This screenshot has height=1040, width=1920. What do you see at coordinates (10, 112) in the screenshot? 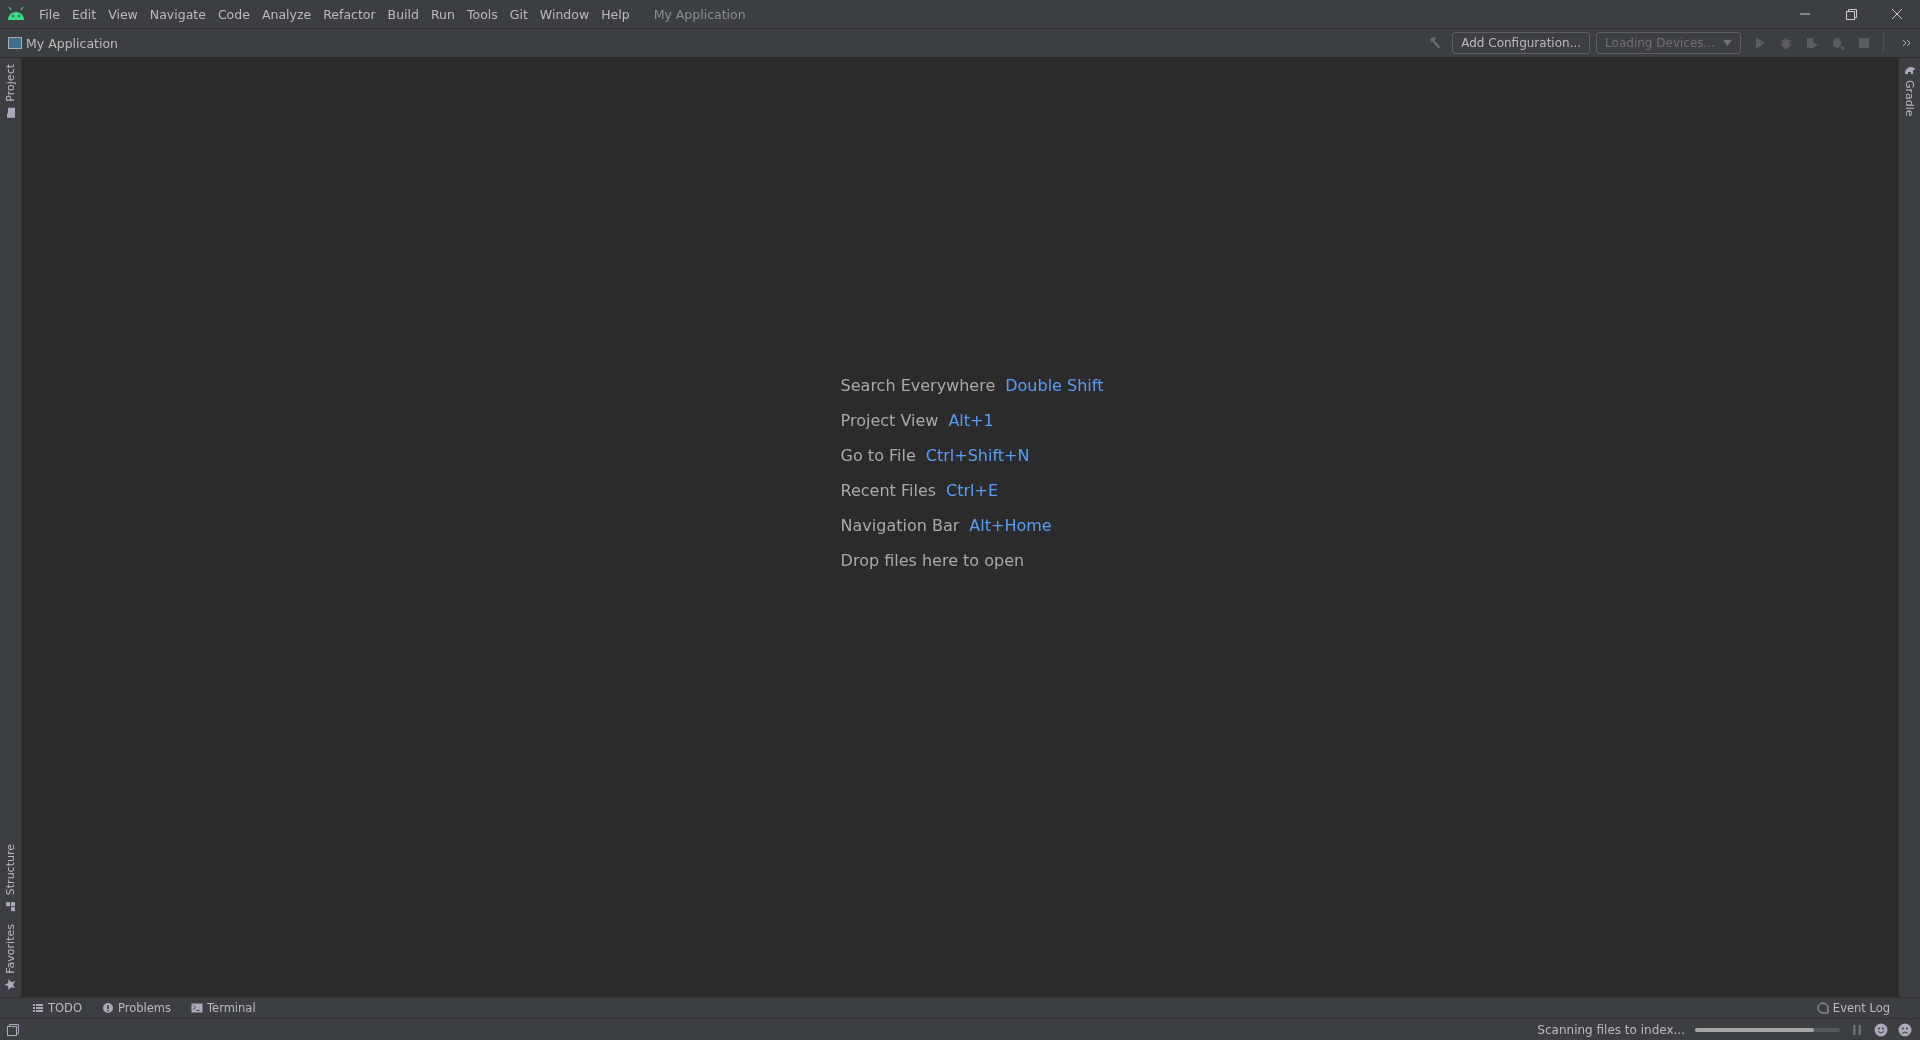
I see `folder-icon` at bounding box center [10, 112].